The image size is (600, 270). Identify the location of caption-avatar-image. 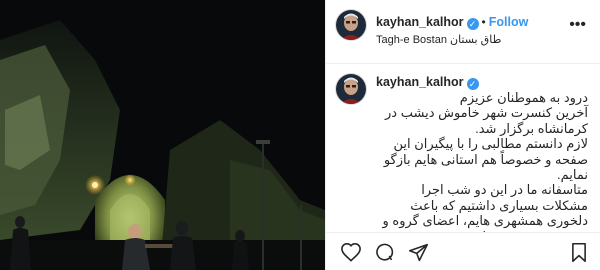
(351, 89).